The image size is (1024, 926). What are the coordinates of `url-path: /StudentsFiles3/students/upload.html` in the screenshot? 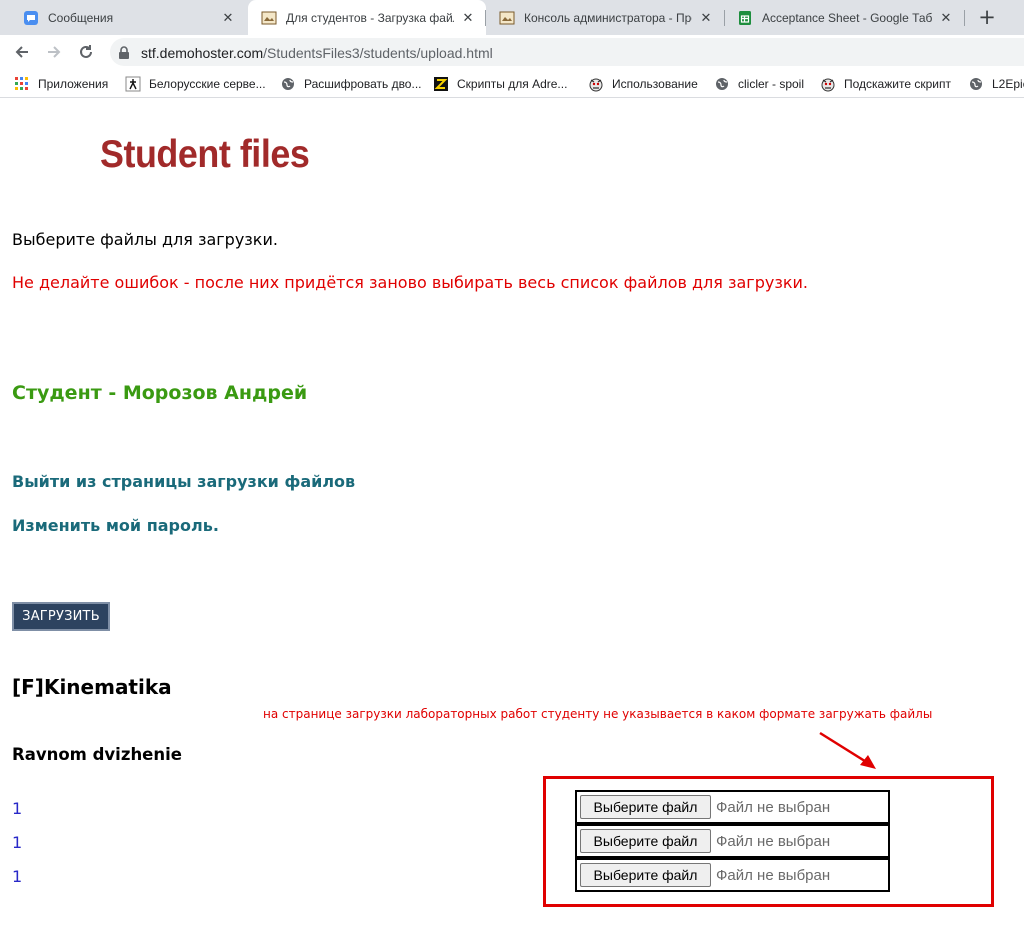 It's located at (378, 53).